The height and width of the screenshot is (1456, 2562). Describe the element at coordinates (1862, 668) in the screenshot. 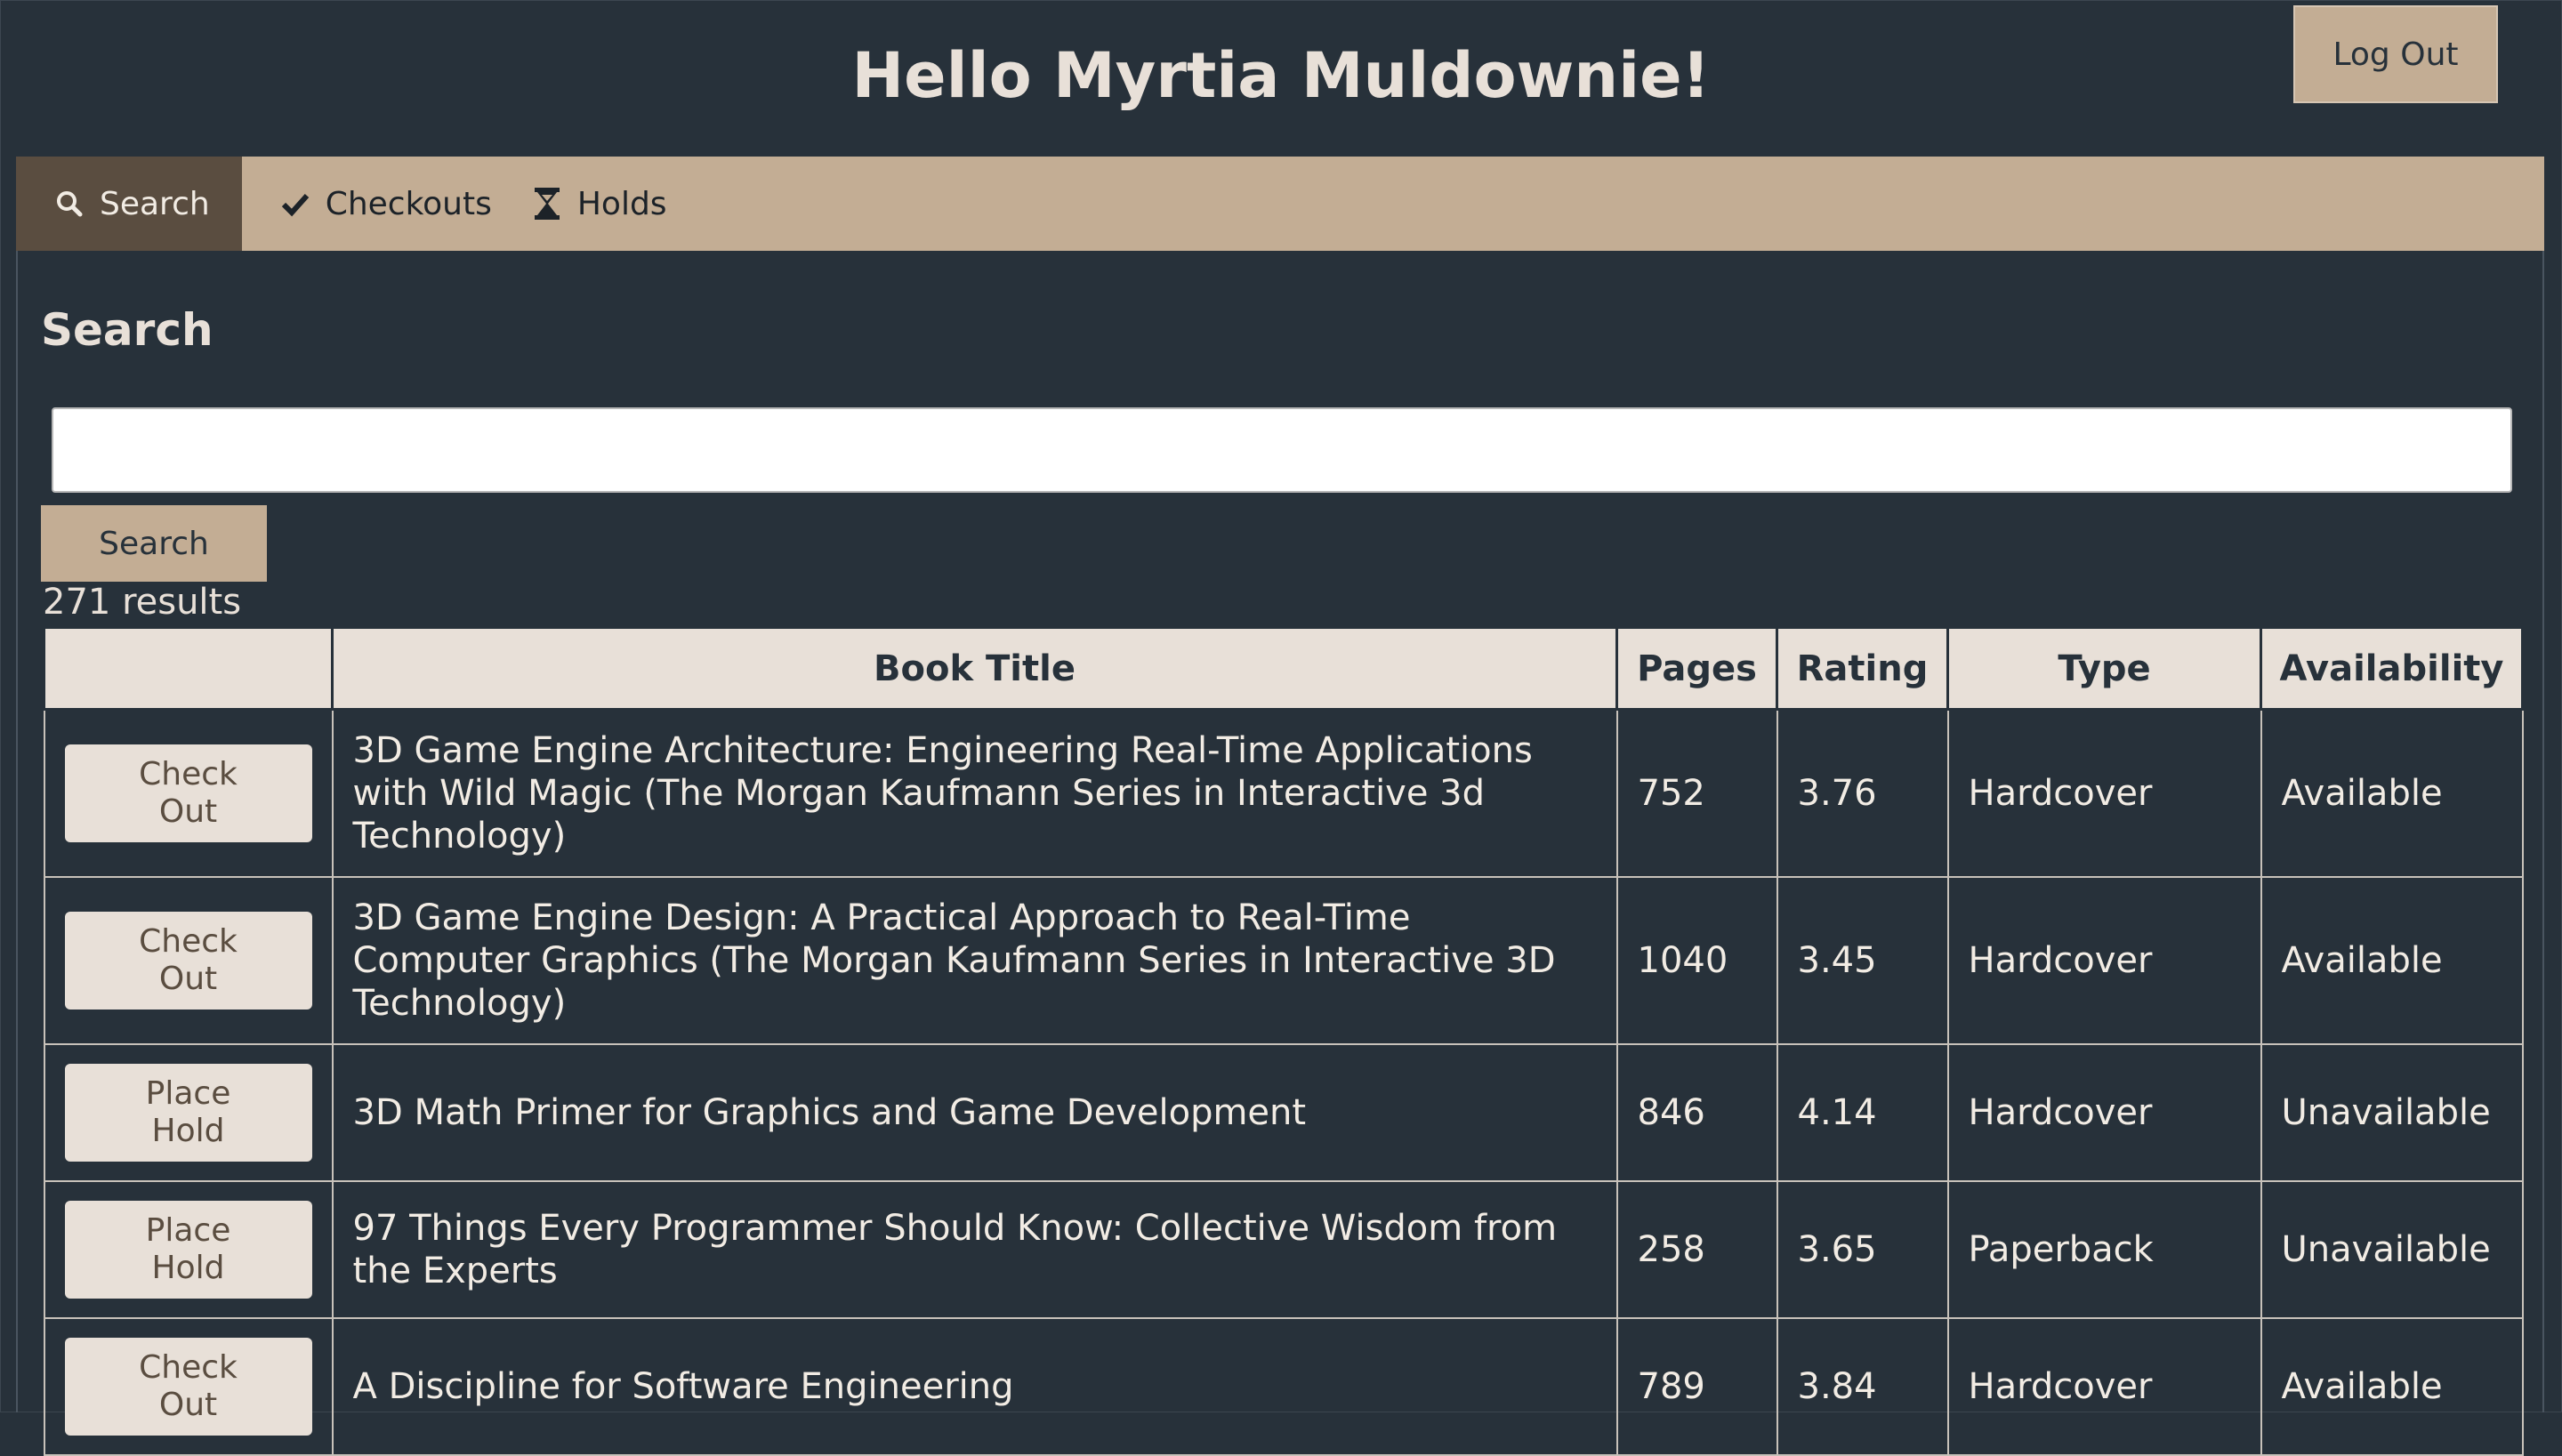

I see `column-header-rating: Rating` at that location.